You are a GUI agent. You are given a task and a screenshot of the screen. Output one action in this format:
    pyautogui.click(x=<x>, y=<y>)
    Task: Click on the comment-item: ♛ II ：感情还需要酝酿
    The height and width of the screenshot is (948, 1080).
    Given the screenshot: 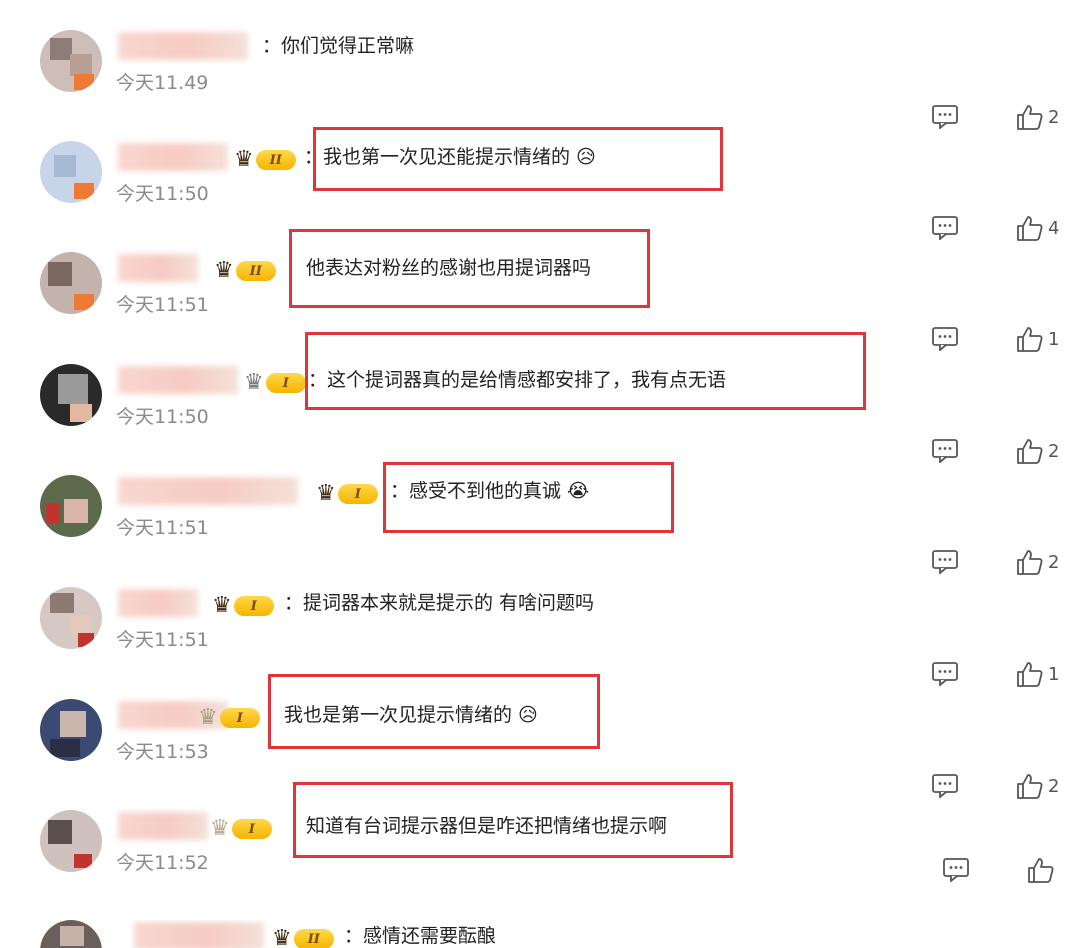 What is the action you would take?
    pyautogui.click(x=540, y=934)
    